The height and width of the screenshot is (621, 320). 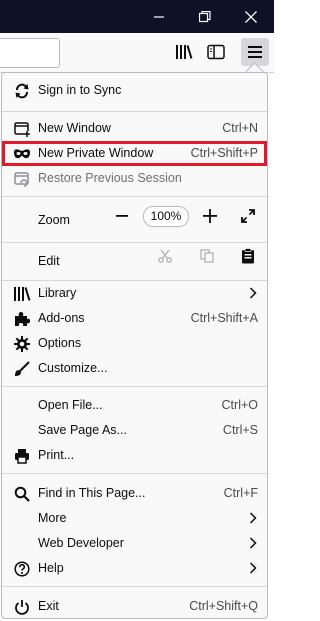 What do you see at coordinates (134, 518) in the screenshot?
I see `menu-item-more: More` at bounding box center [134, 518].